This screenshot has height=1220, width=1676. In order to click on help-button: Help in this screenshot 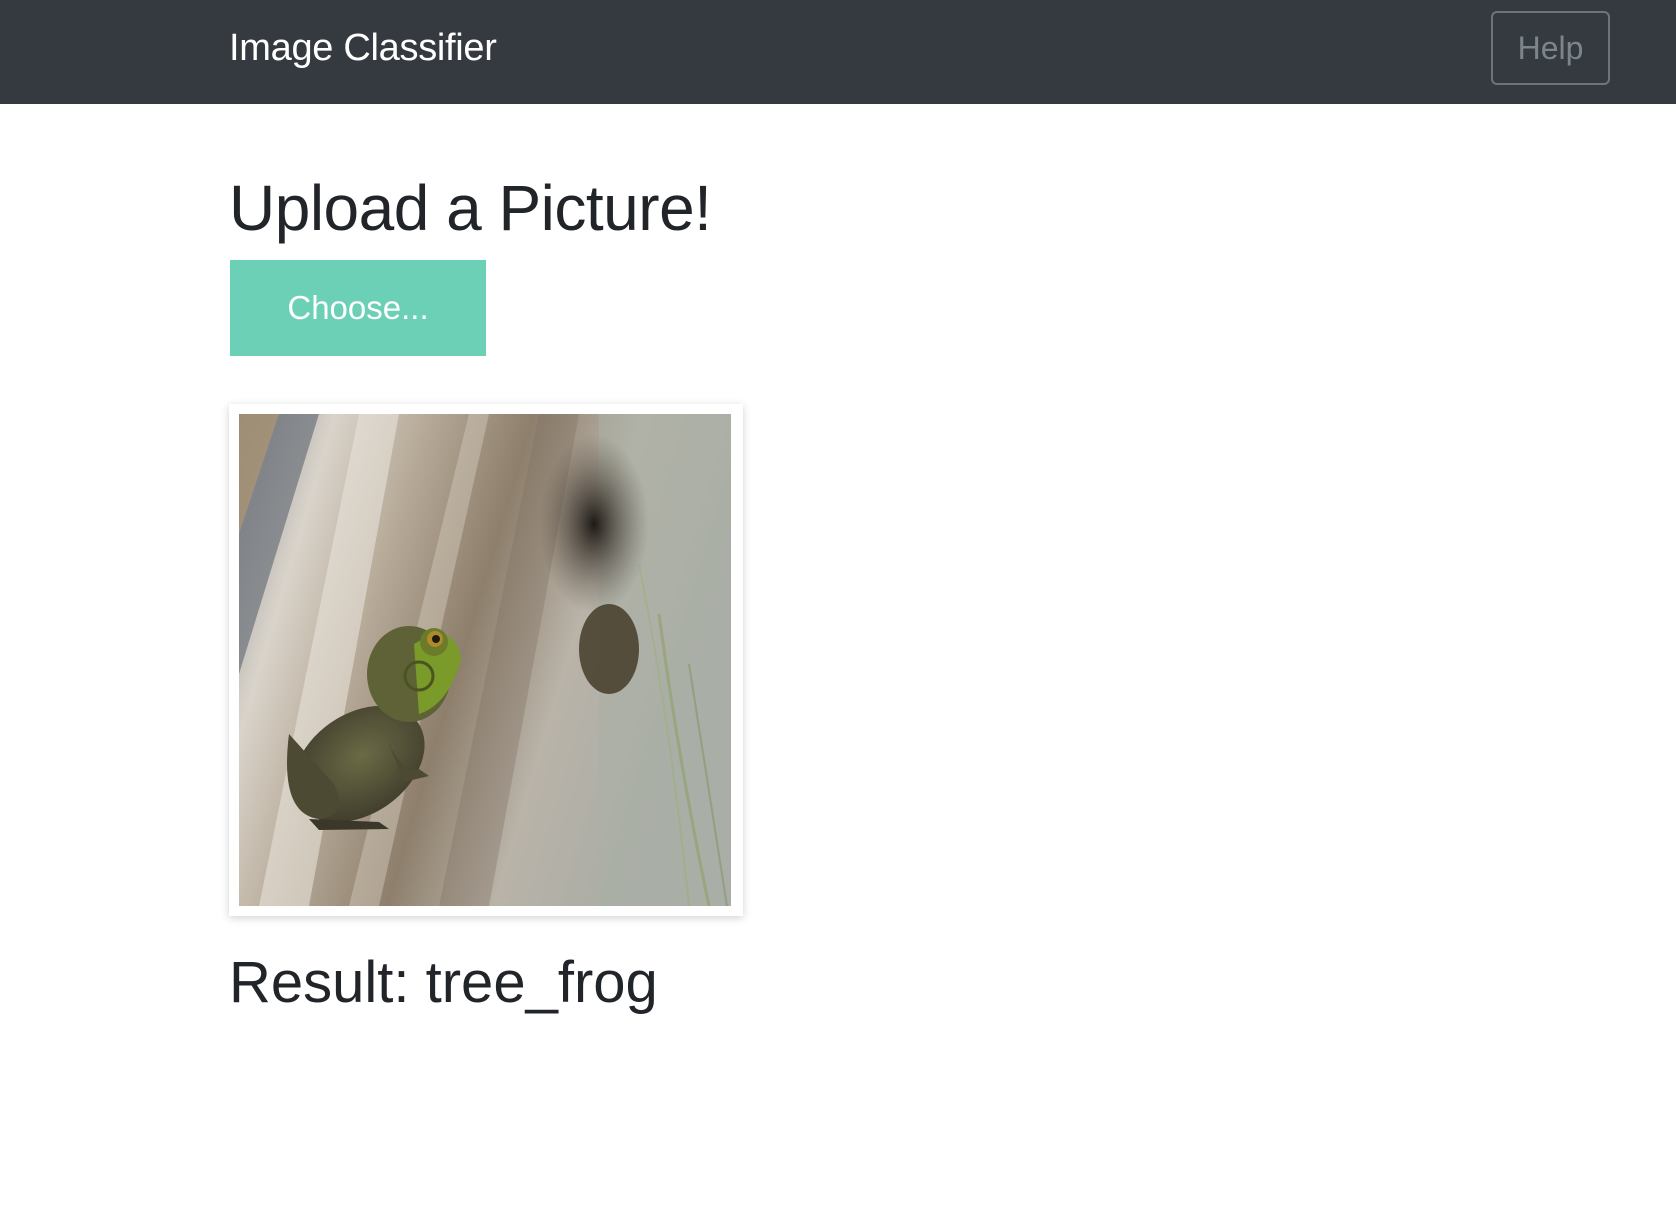, I will do `click(1550, 48)`.